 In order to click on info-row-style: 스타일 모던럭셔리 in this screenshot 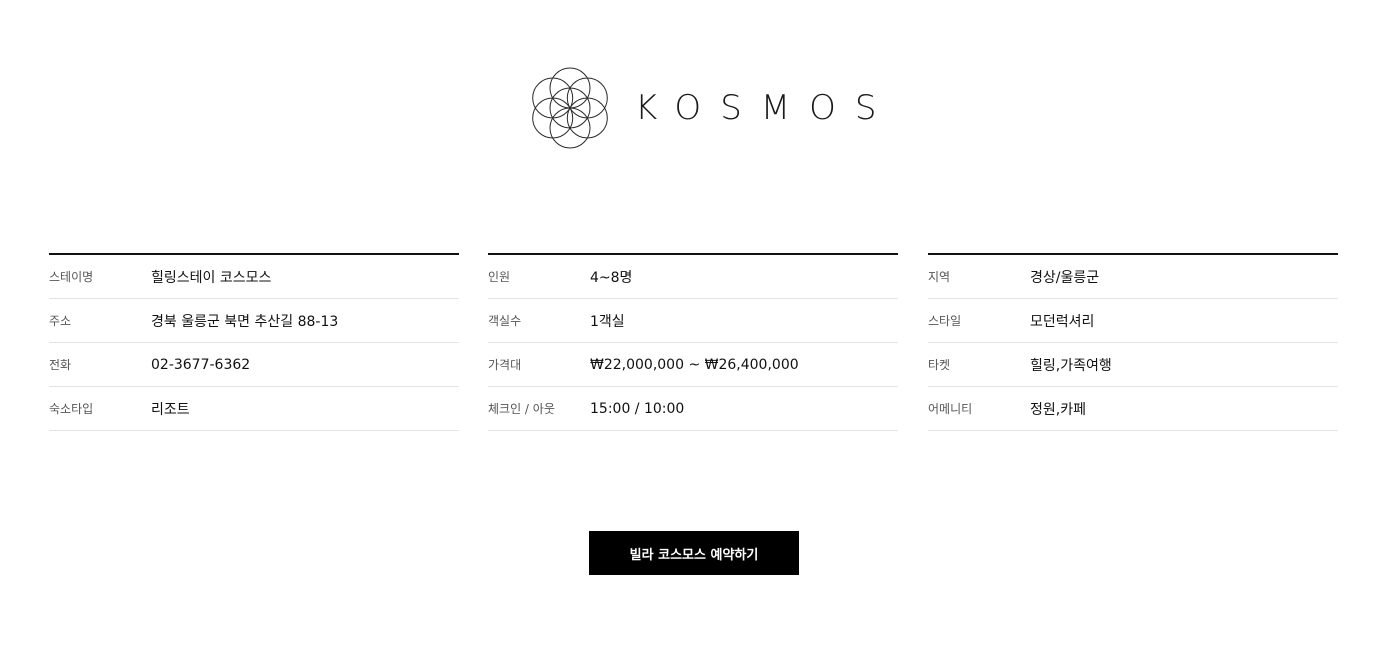, I will do `click(1133, 321)`.